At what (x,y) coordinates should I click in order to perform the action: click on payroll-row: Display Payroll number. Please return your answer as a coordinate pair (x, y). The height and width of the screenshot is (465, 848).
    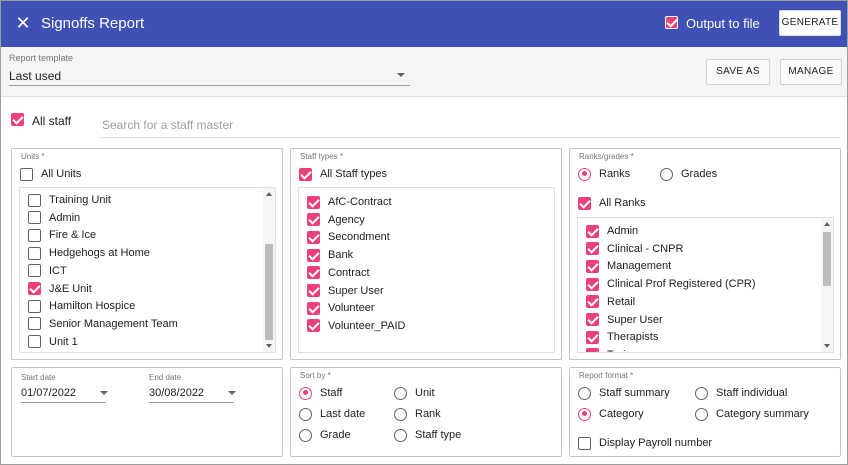
    Looking at the image, I should click on (645, 443).